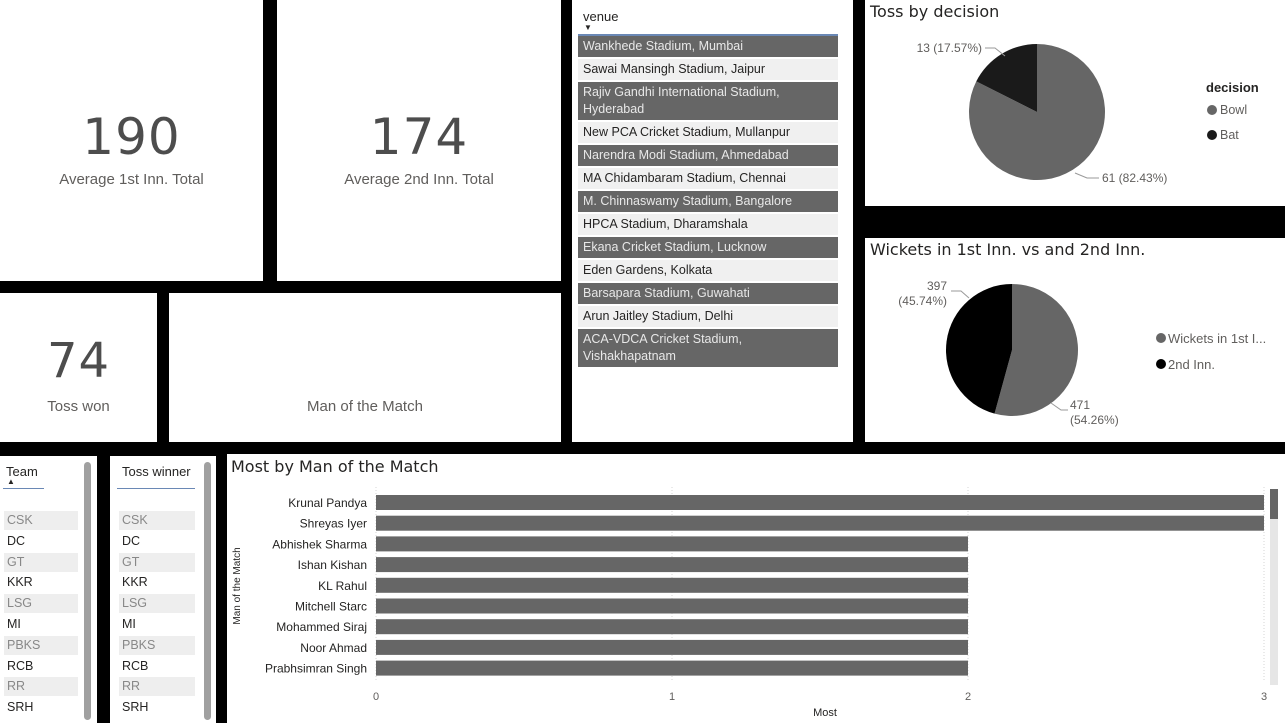  Describe the element at coordinates (237, 585) in the screenshot. I see `y-axis-title: Man of the Match` at that location.